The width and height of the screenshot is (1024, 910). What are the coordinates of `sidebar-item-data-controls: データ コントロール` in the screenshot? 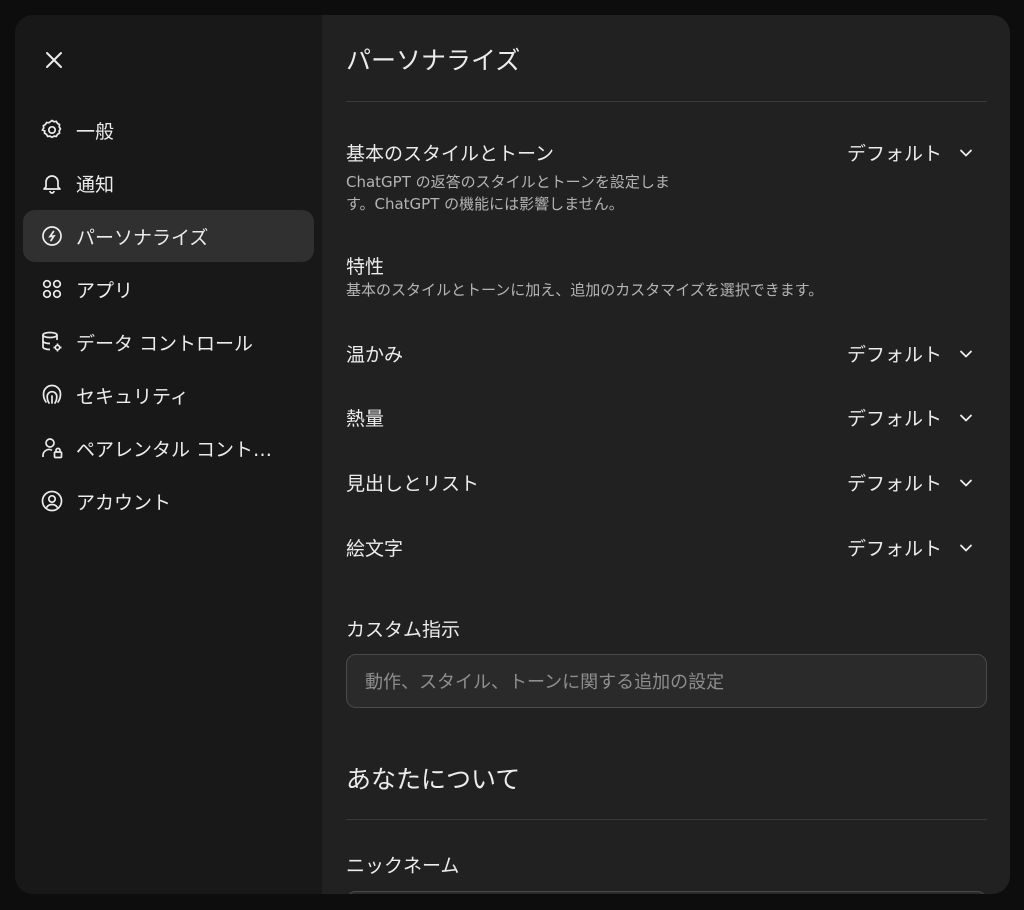 It's located at (168, 342).